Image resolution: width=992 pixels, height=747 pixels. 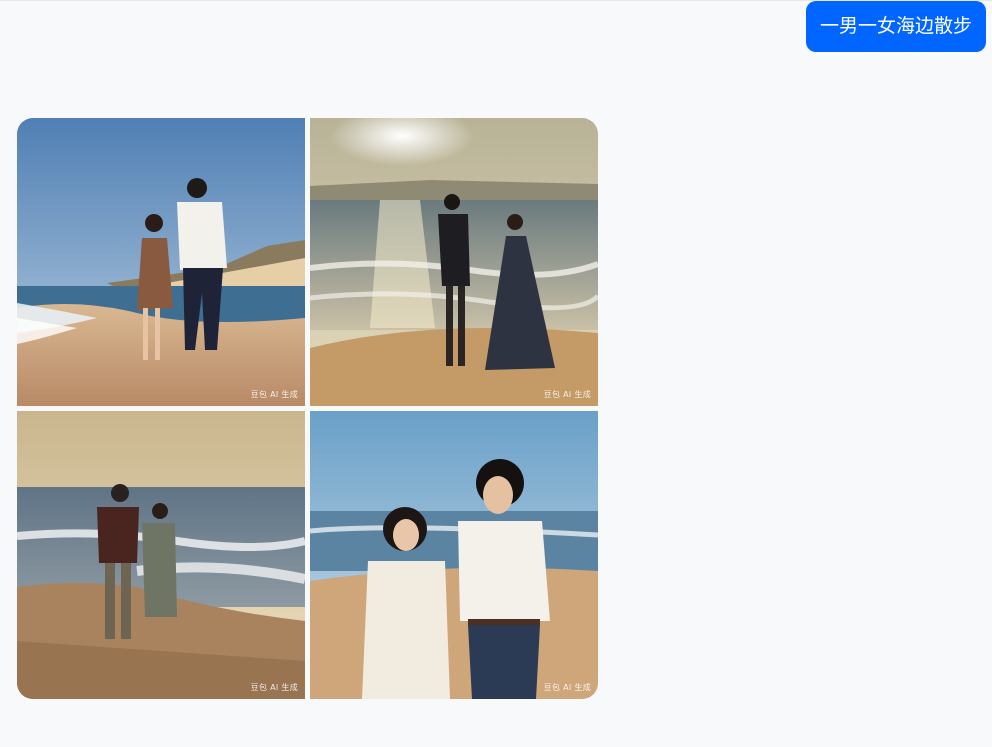 I want to click on generated-image-4: 豆包 AI 生成, so click(x=454, y=555).